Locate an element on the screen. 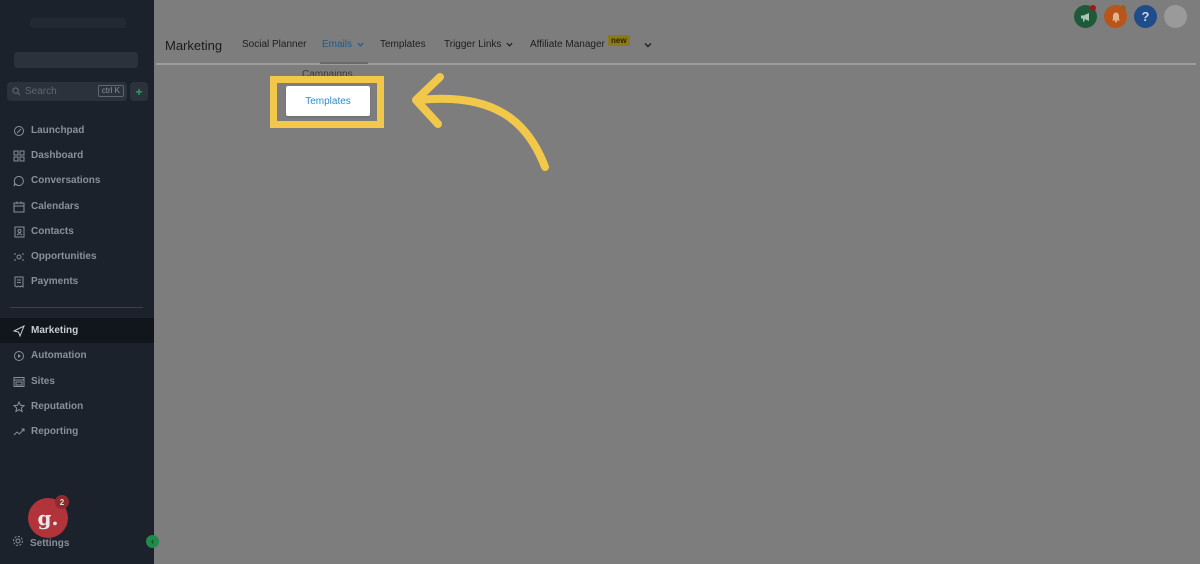  tab-label: Social Planner is located at coordinates (274, 44).